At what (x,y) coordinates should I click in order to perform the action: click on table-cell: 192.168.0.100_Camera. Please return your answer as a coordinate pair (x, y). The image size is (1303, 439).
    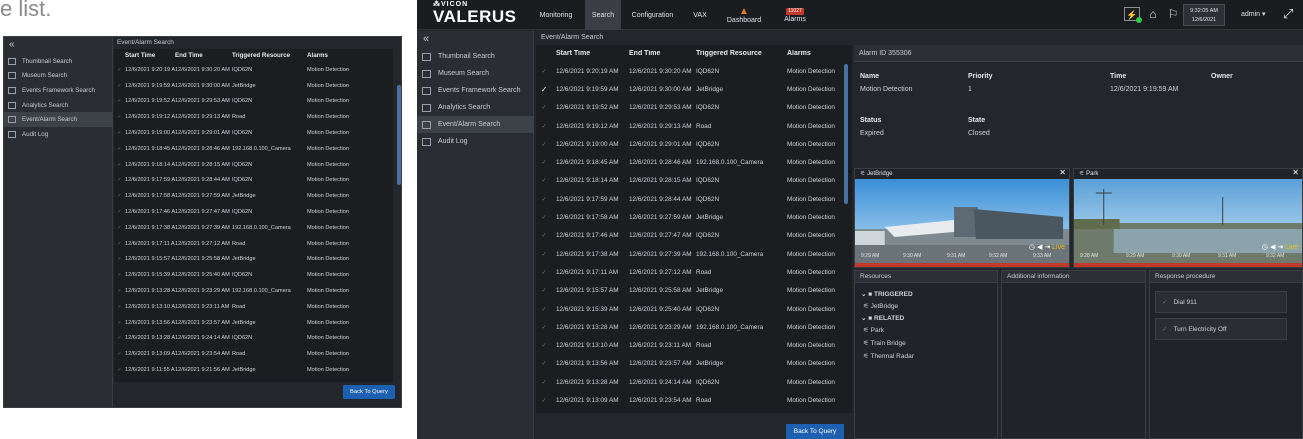
    Looking at the image, I should click on (730, 327).